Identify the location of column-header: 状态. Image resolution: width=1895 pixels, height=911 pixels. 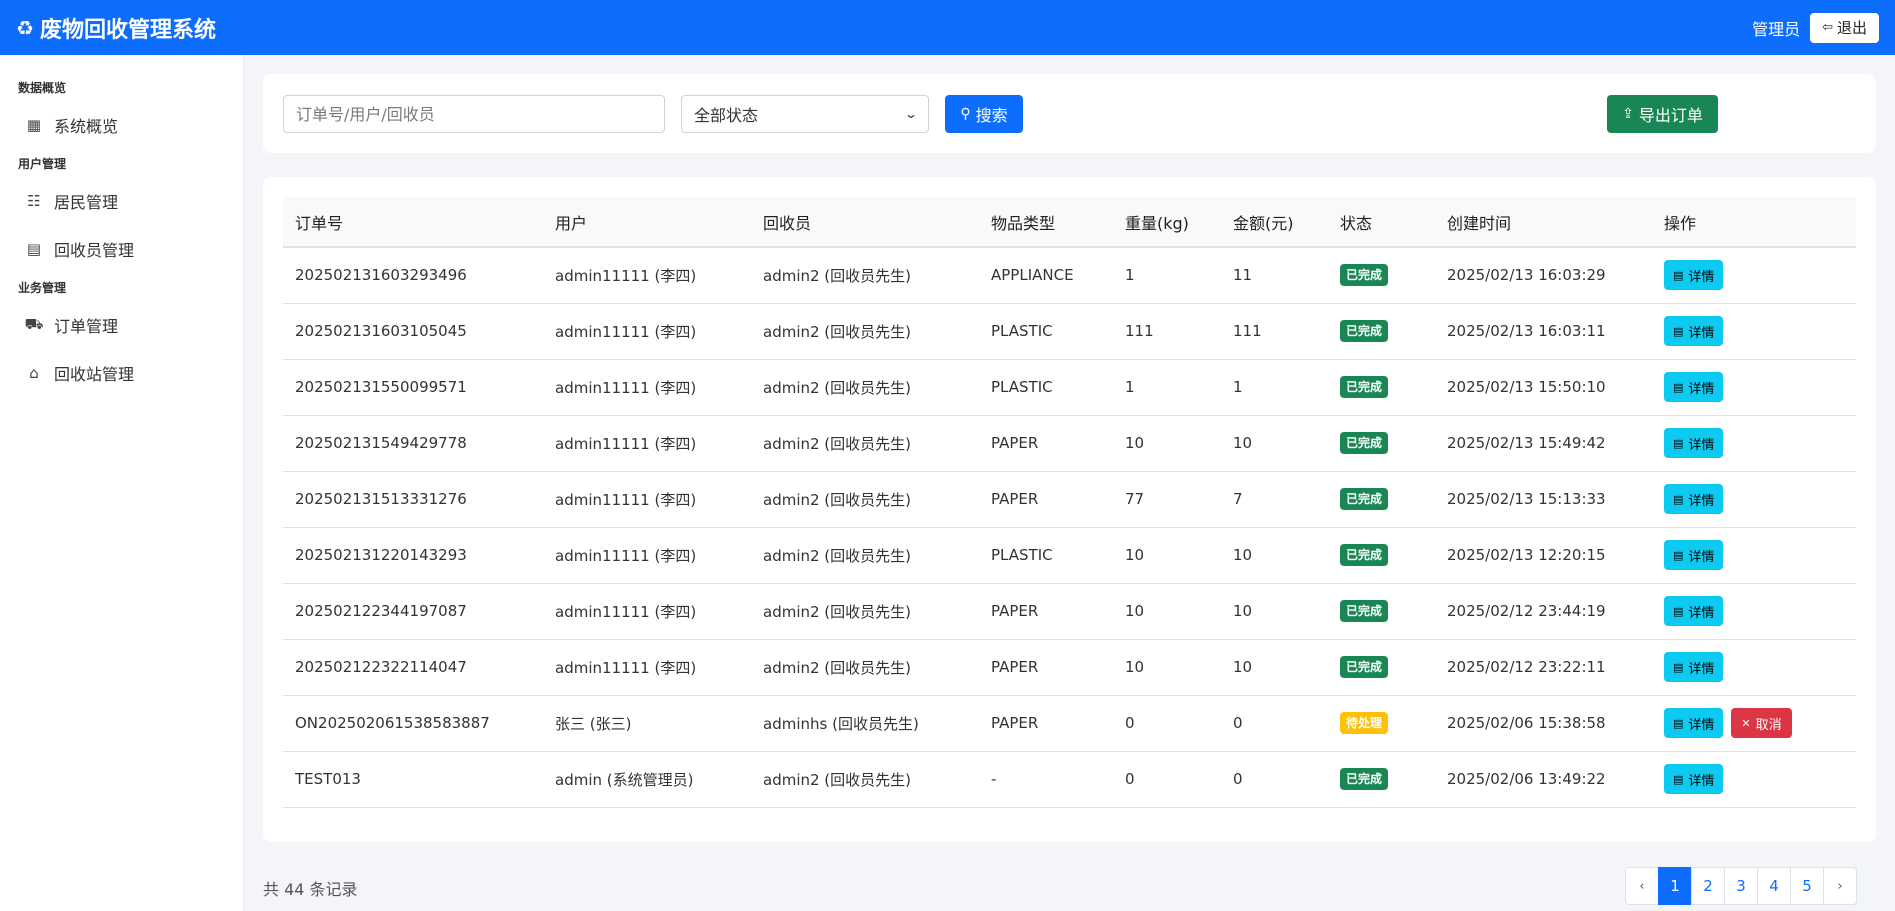
(1381, 222).